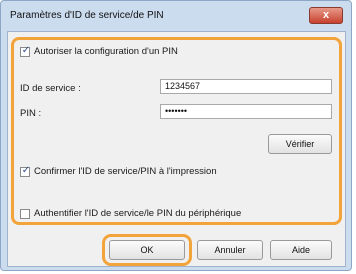 The image size is (356, 274). I want to click on authenticate-device-checkbox, so click(25, 213).